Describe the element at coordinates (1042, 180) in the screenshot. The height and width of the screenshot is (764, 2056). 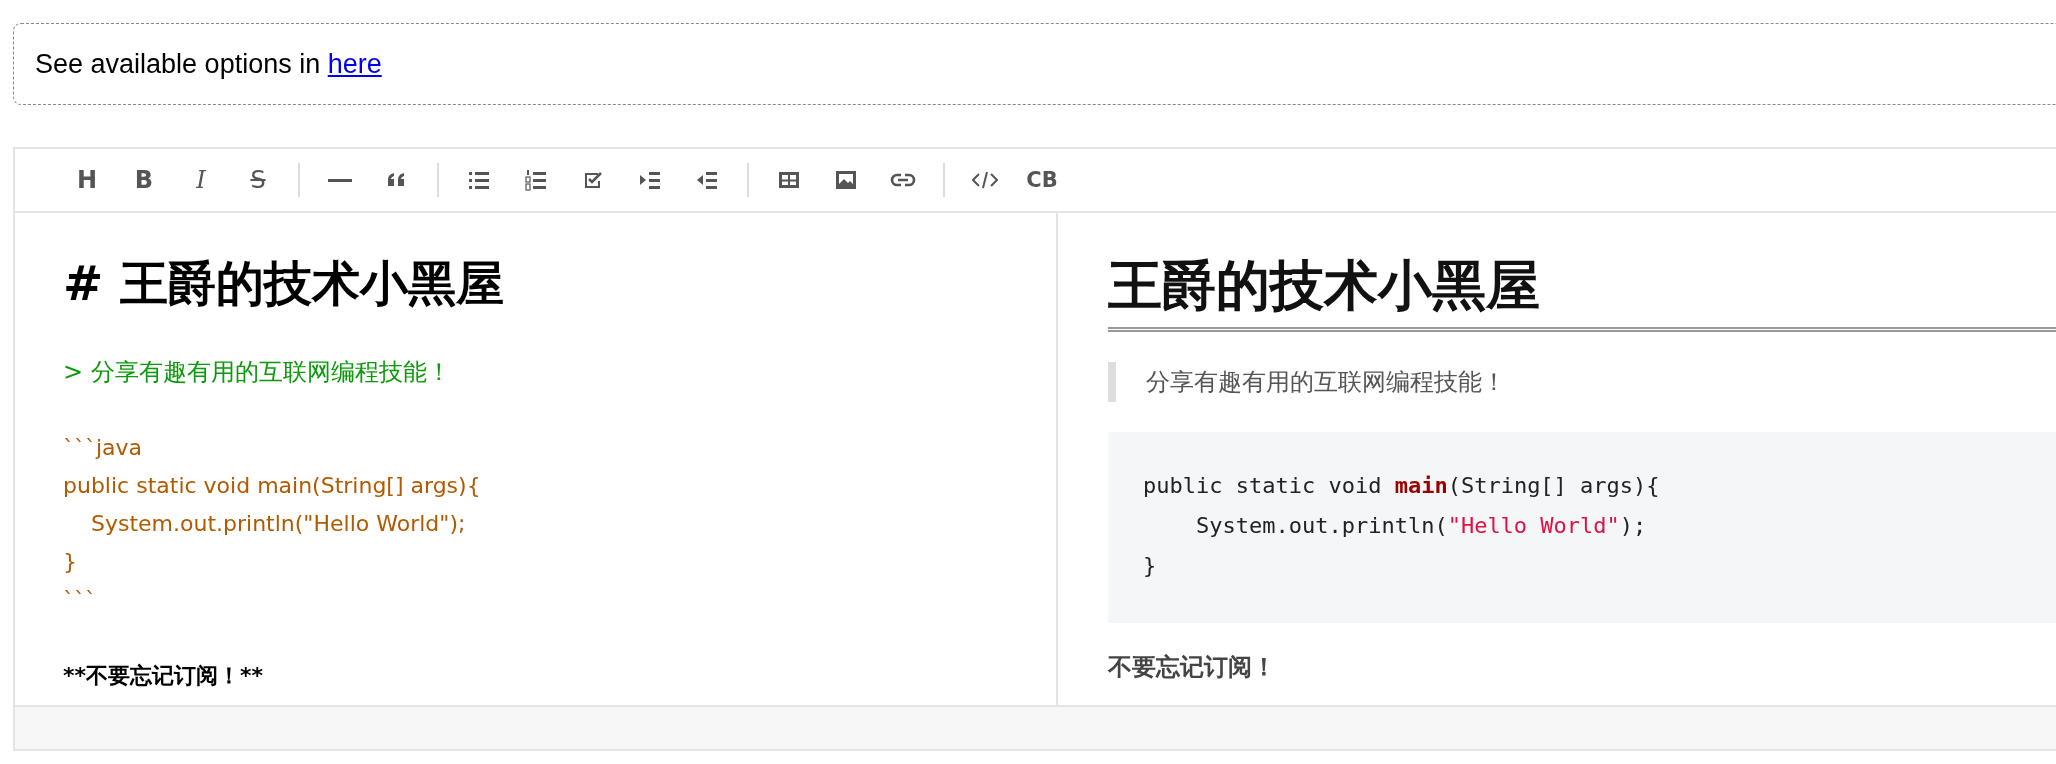
I see `code-block-button: CB` at that location.